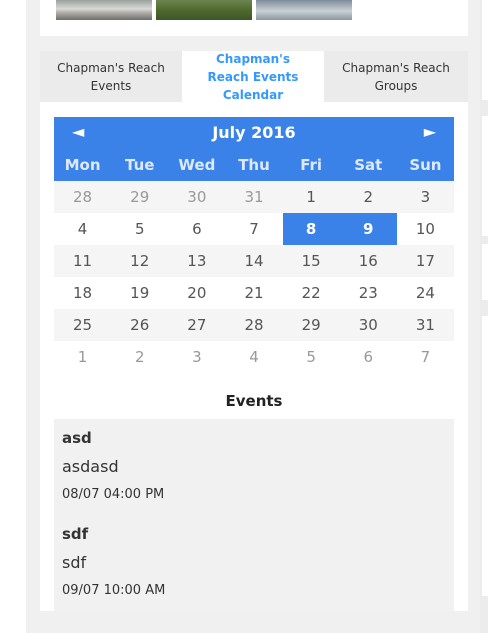 The image size is (488, 633). What do you see at coordinates (254, 18) in the screenshot?
I see `photo-gallery` at bounding box center [254, 18].